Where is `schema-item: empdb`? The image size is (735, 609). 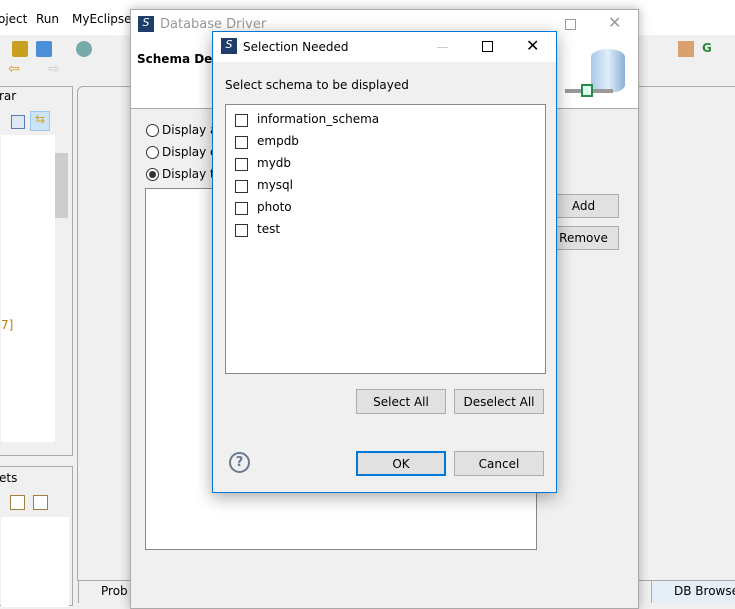
schema-item: empdb is located at coordinates (278, 141).